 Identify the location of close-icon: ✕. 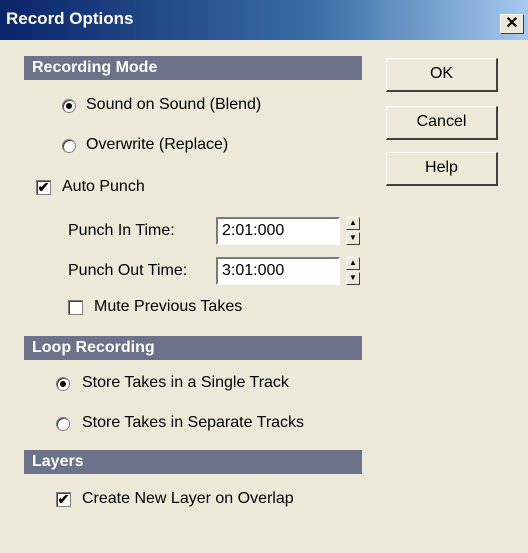
(512, 23).